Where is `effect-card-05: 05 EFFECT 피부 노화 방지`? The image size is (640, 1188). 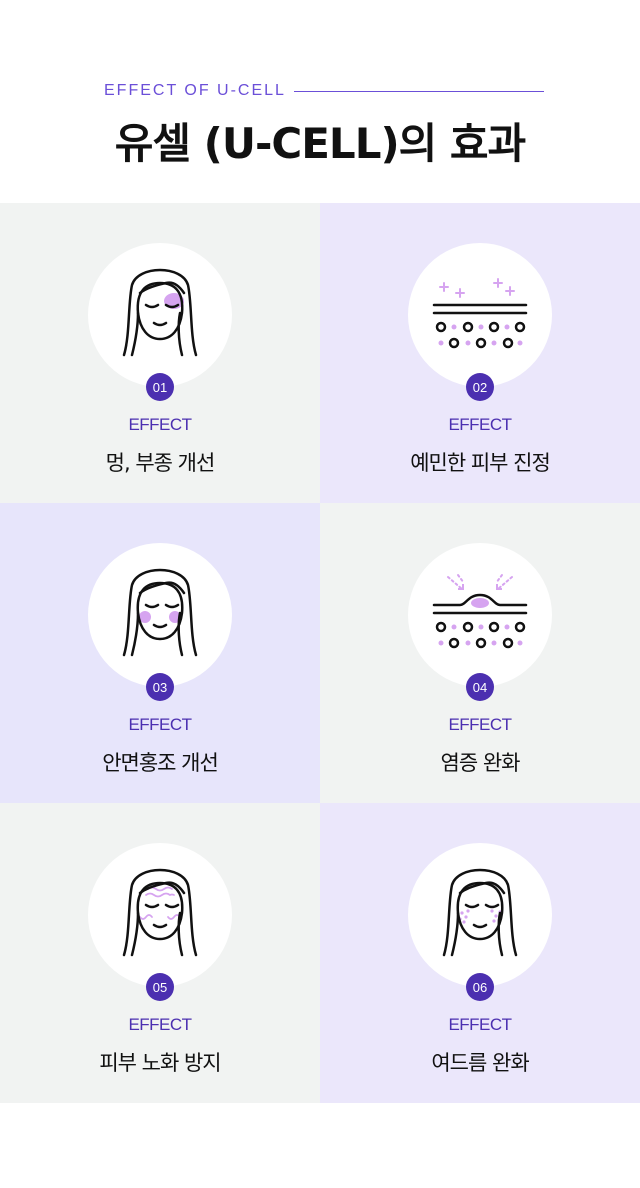 effect-card-05: 05 EFFECT 피부 노화 방지 is located at coordinates (160, 953).